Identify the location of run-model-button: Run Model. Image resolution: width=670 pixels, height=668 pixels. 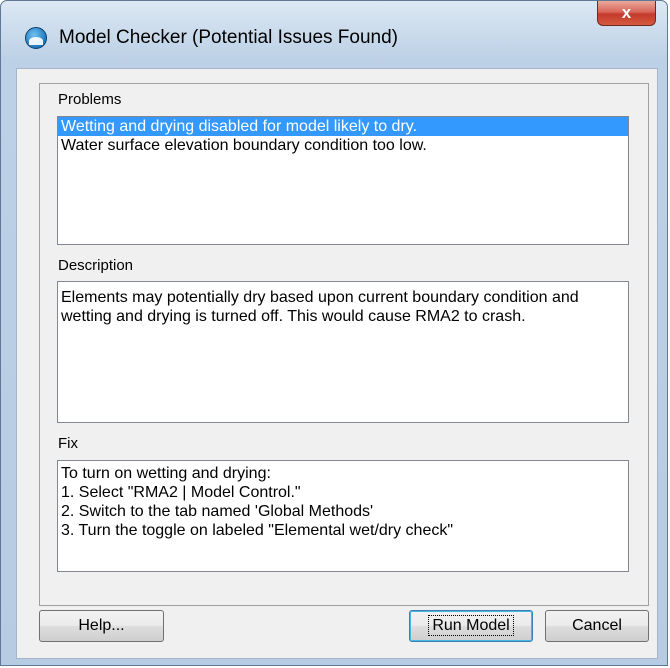
(471, 626).